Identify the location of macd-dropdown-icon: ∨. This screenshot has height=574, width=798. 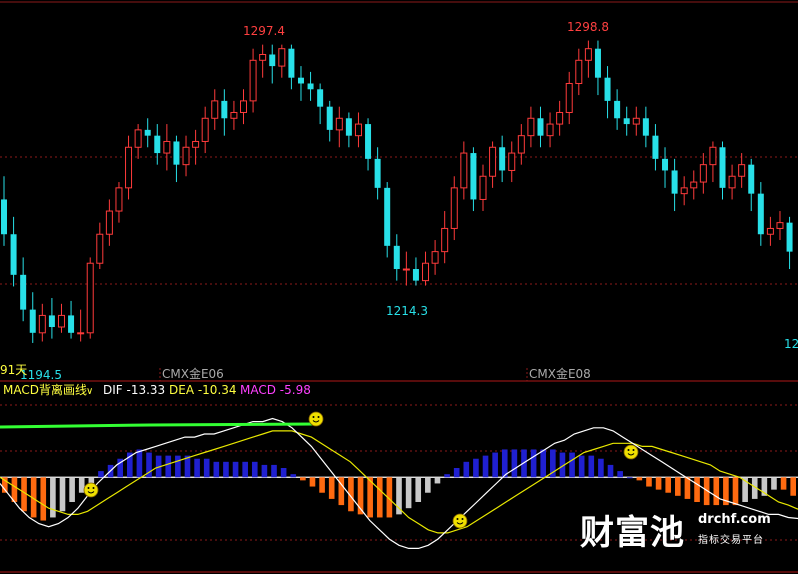
(89, 391).